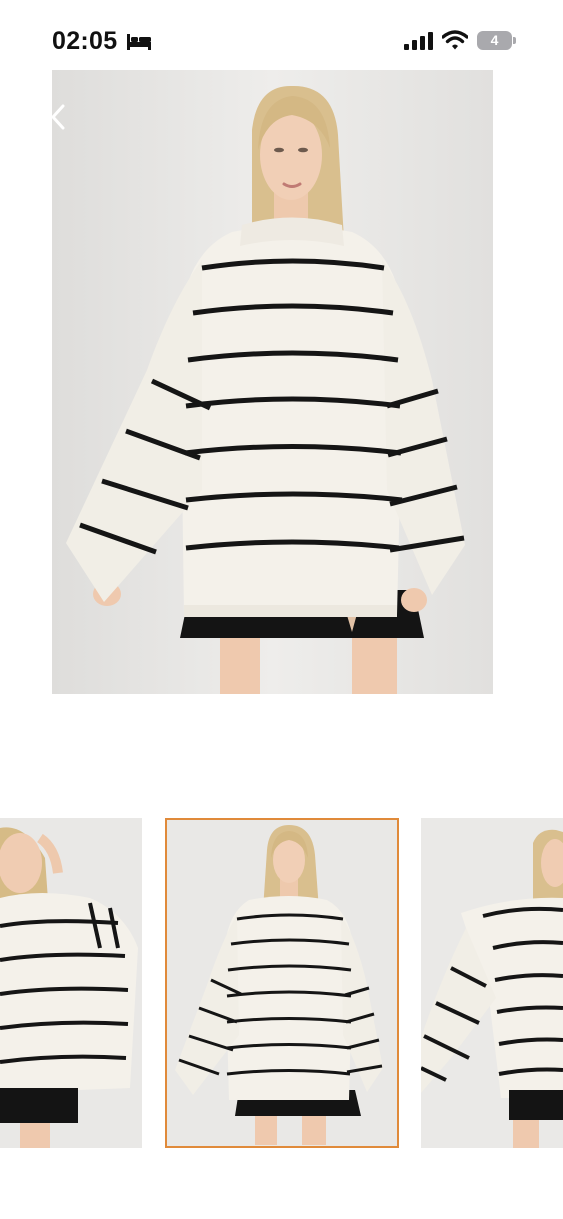 Image resolution: width=563 pixels, height=1219 pixels. I want to click on product-photo-front, so click(282, 983).